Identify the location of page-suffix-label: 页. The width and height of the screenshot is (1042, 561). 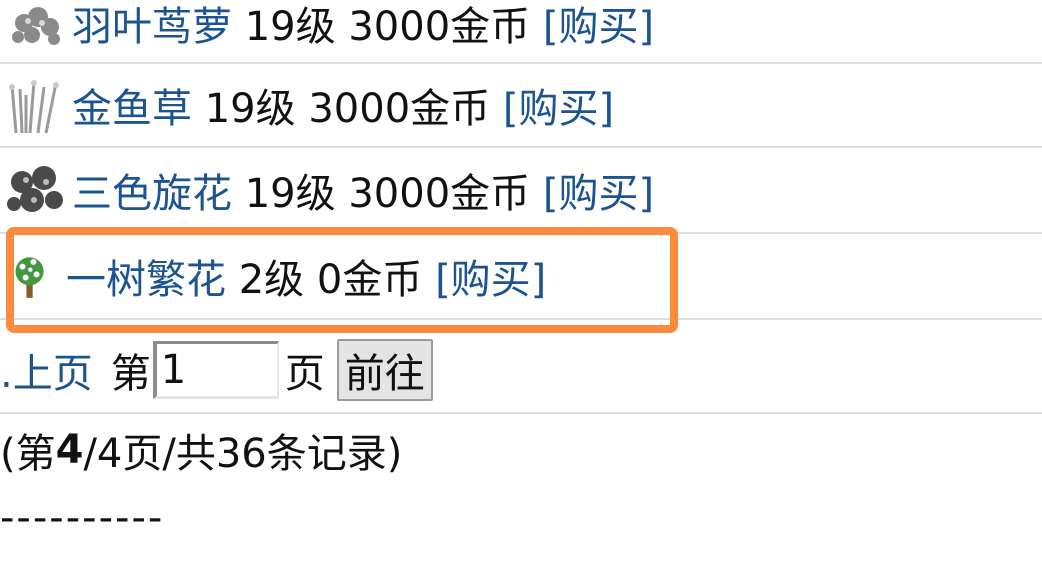
(304, 374).